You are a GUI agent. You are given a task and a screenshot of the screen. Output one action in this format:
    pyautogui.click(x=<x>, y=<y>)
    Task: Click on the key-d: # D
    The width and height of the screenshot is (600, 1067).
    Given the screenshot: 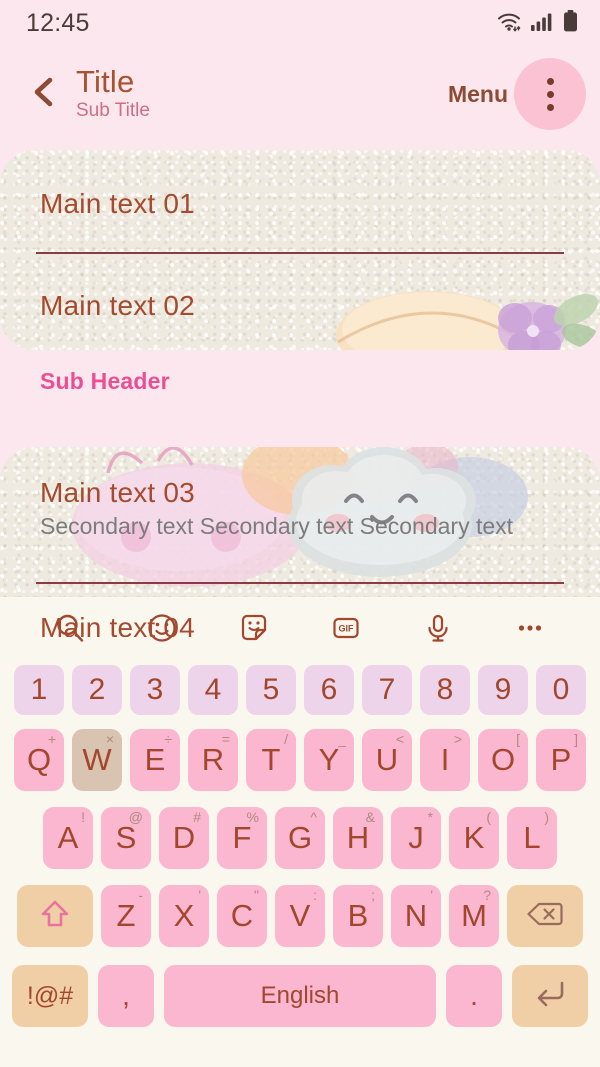 What is the action you would take?
    pyautogui.click(x=184, y=838)
    